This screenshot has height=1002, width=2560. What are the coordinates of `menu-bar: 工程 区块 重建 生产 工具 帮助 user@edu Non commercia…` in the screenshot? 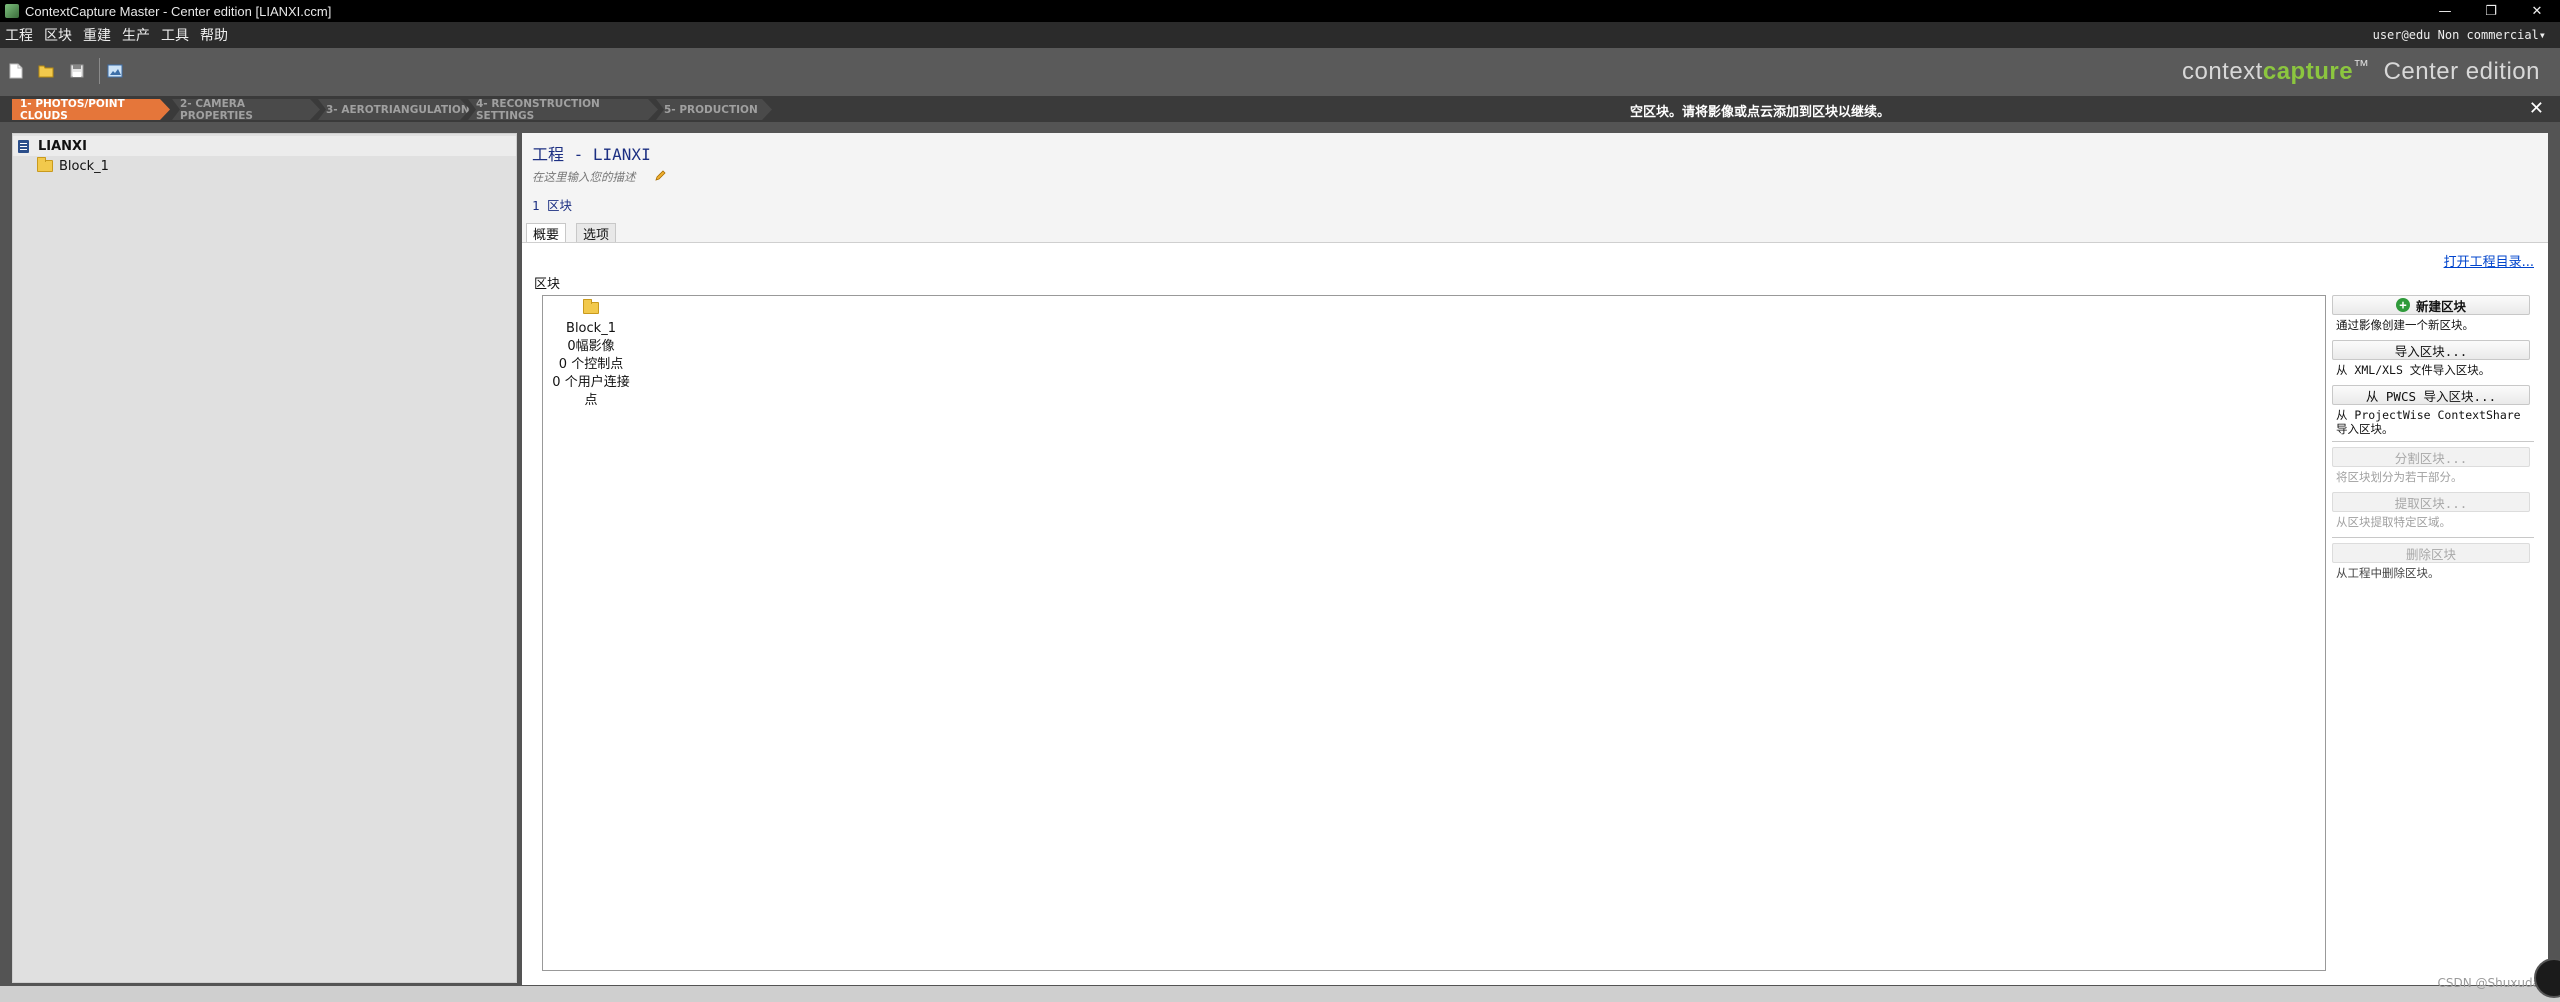 It's located at (1280, 35).